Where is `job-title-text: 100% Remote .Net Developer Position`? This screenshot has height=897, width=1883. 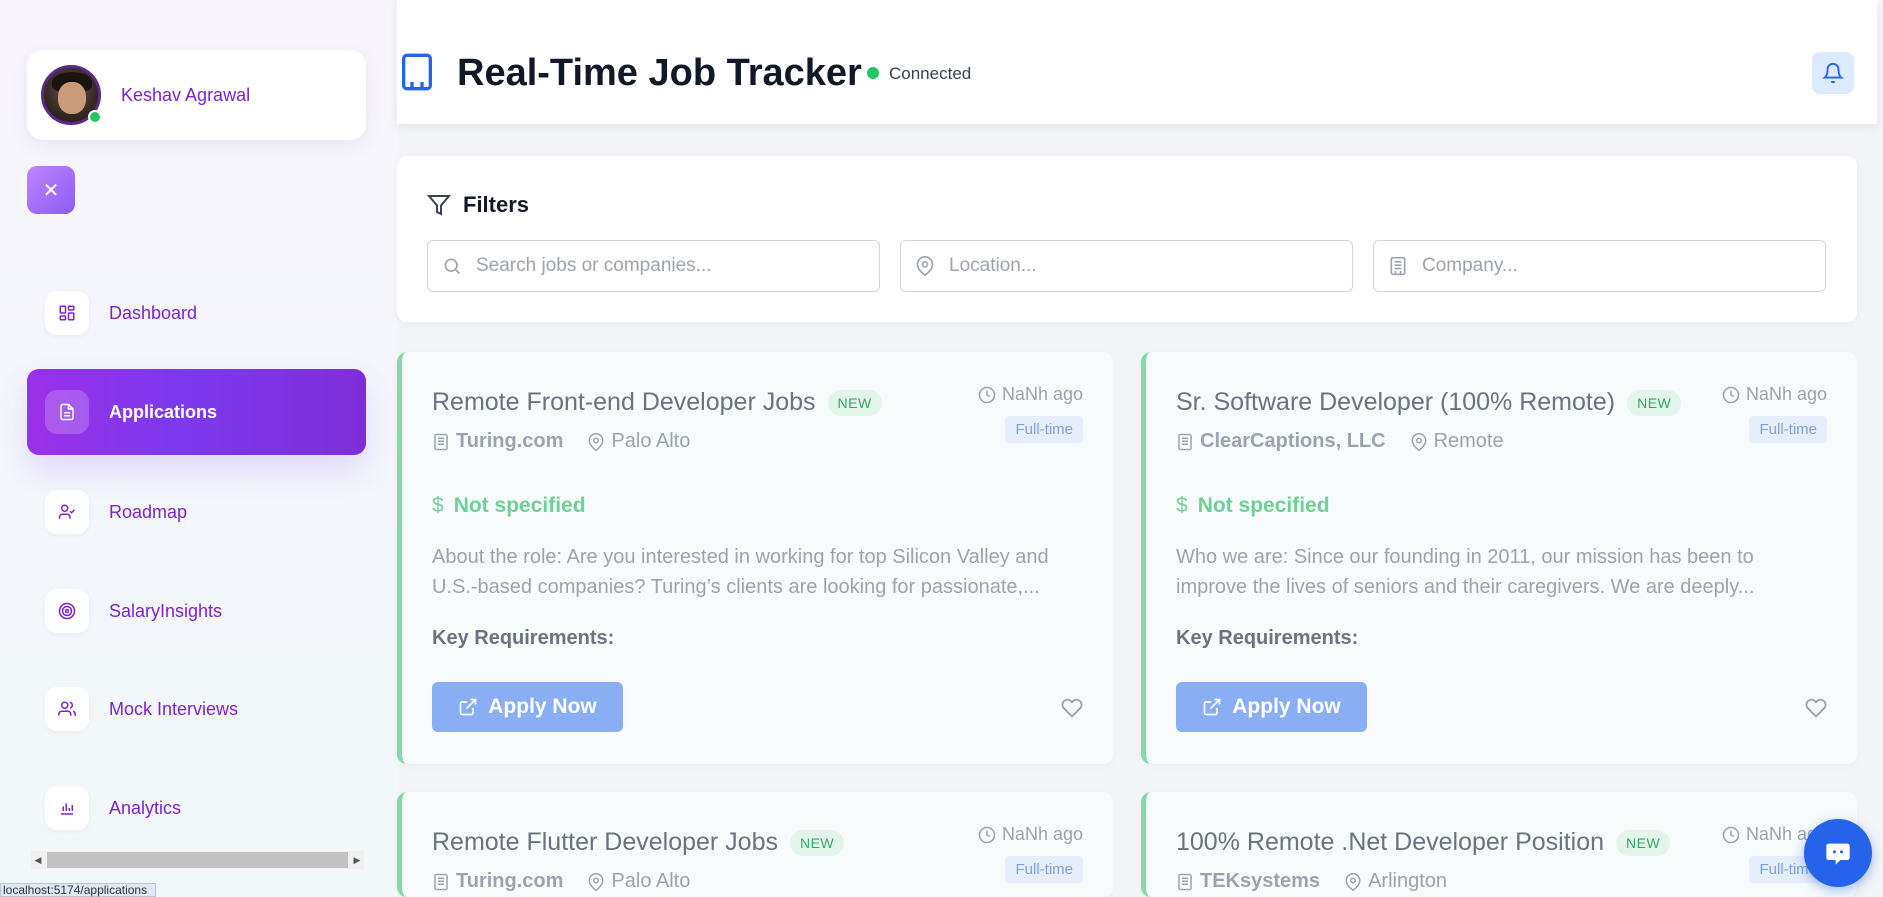 job-title-text: 100% Remote .Net Developer Position is located at coordinates (1390, 842).